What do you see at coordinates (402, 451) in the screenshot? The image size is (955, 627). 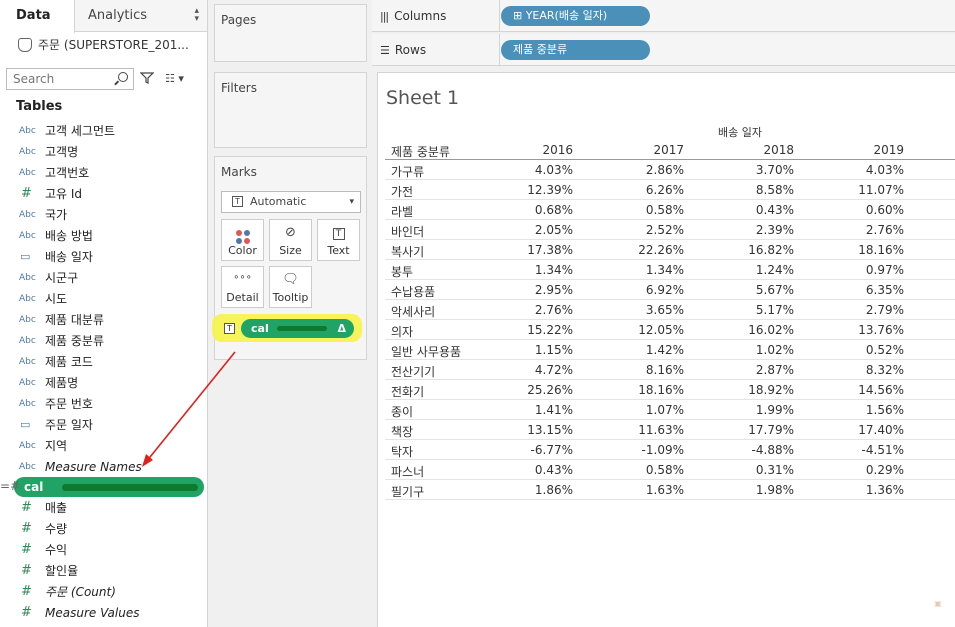 I see `row-label: 탁자` at bounding box center [402, 451].